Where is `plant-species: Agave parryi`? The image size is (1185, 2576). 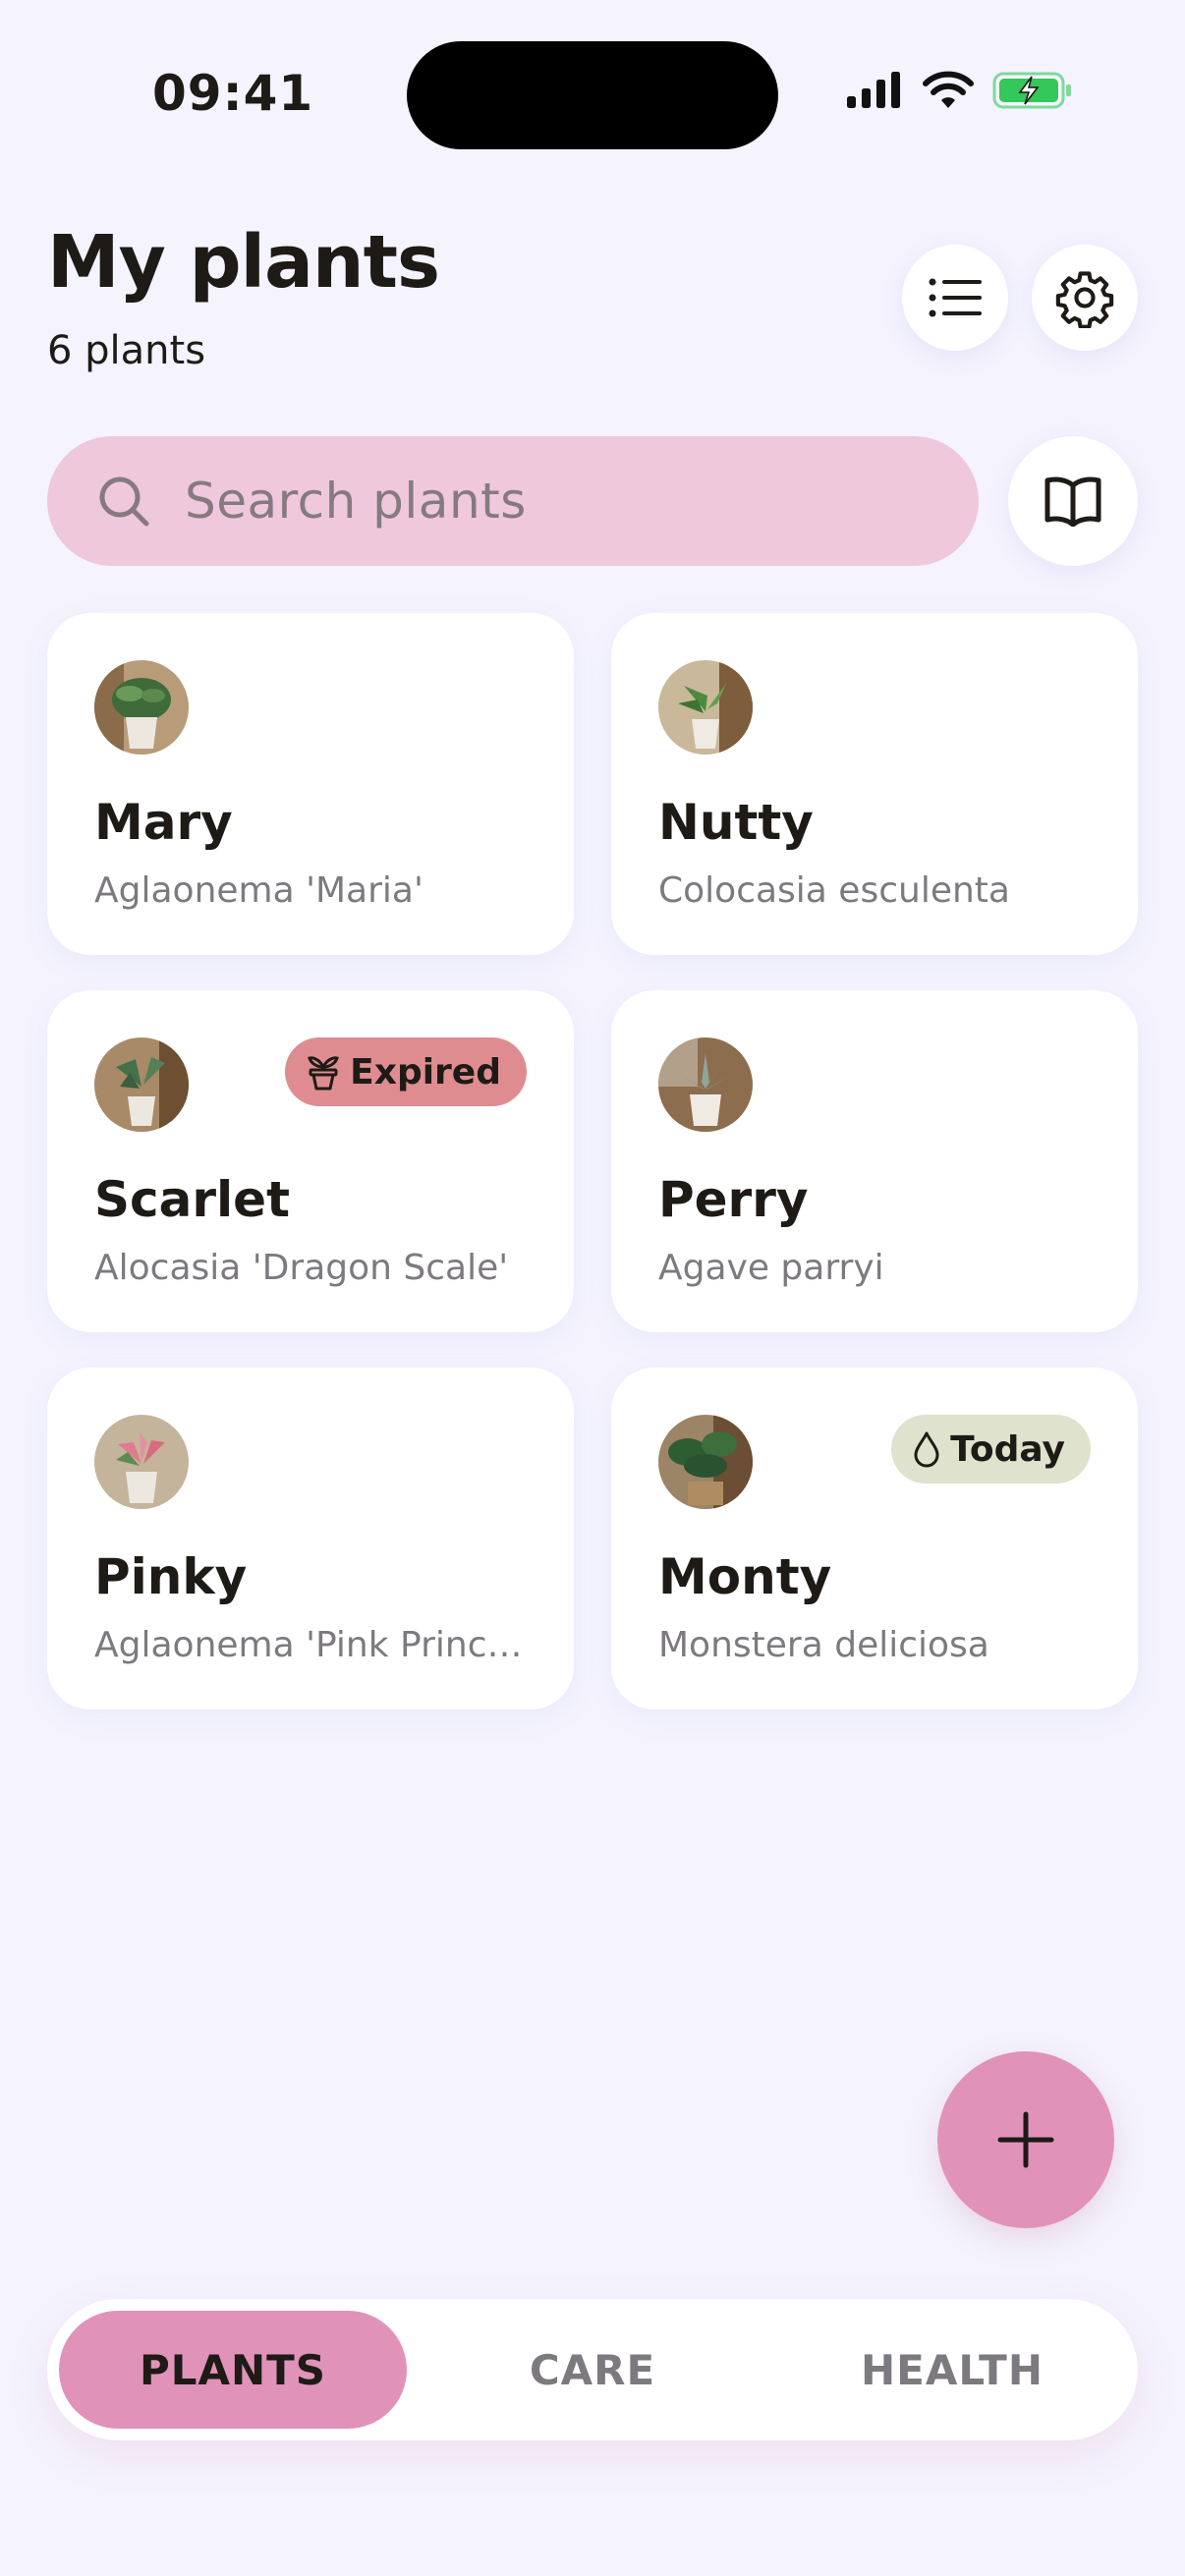 plant-species: Agave parryi is located at coordinates (771, 1268).